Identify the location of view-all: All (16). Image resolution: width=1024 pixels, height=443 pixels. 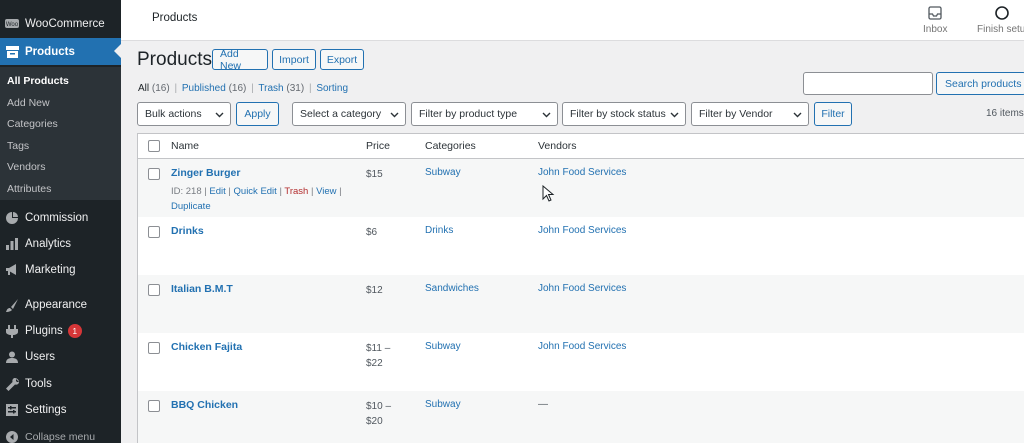
(154, 88).